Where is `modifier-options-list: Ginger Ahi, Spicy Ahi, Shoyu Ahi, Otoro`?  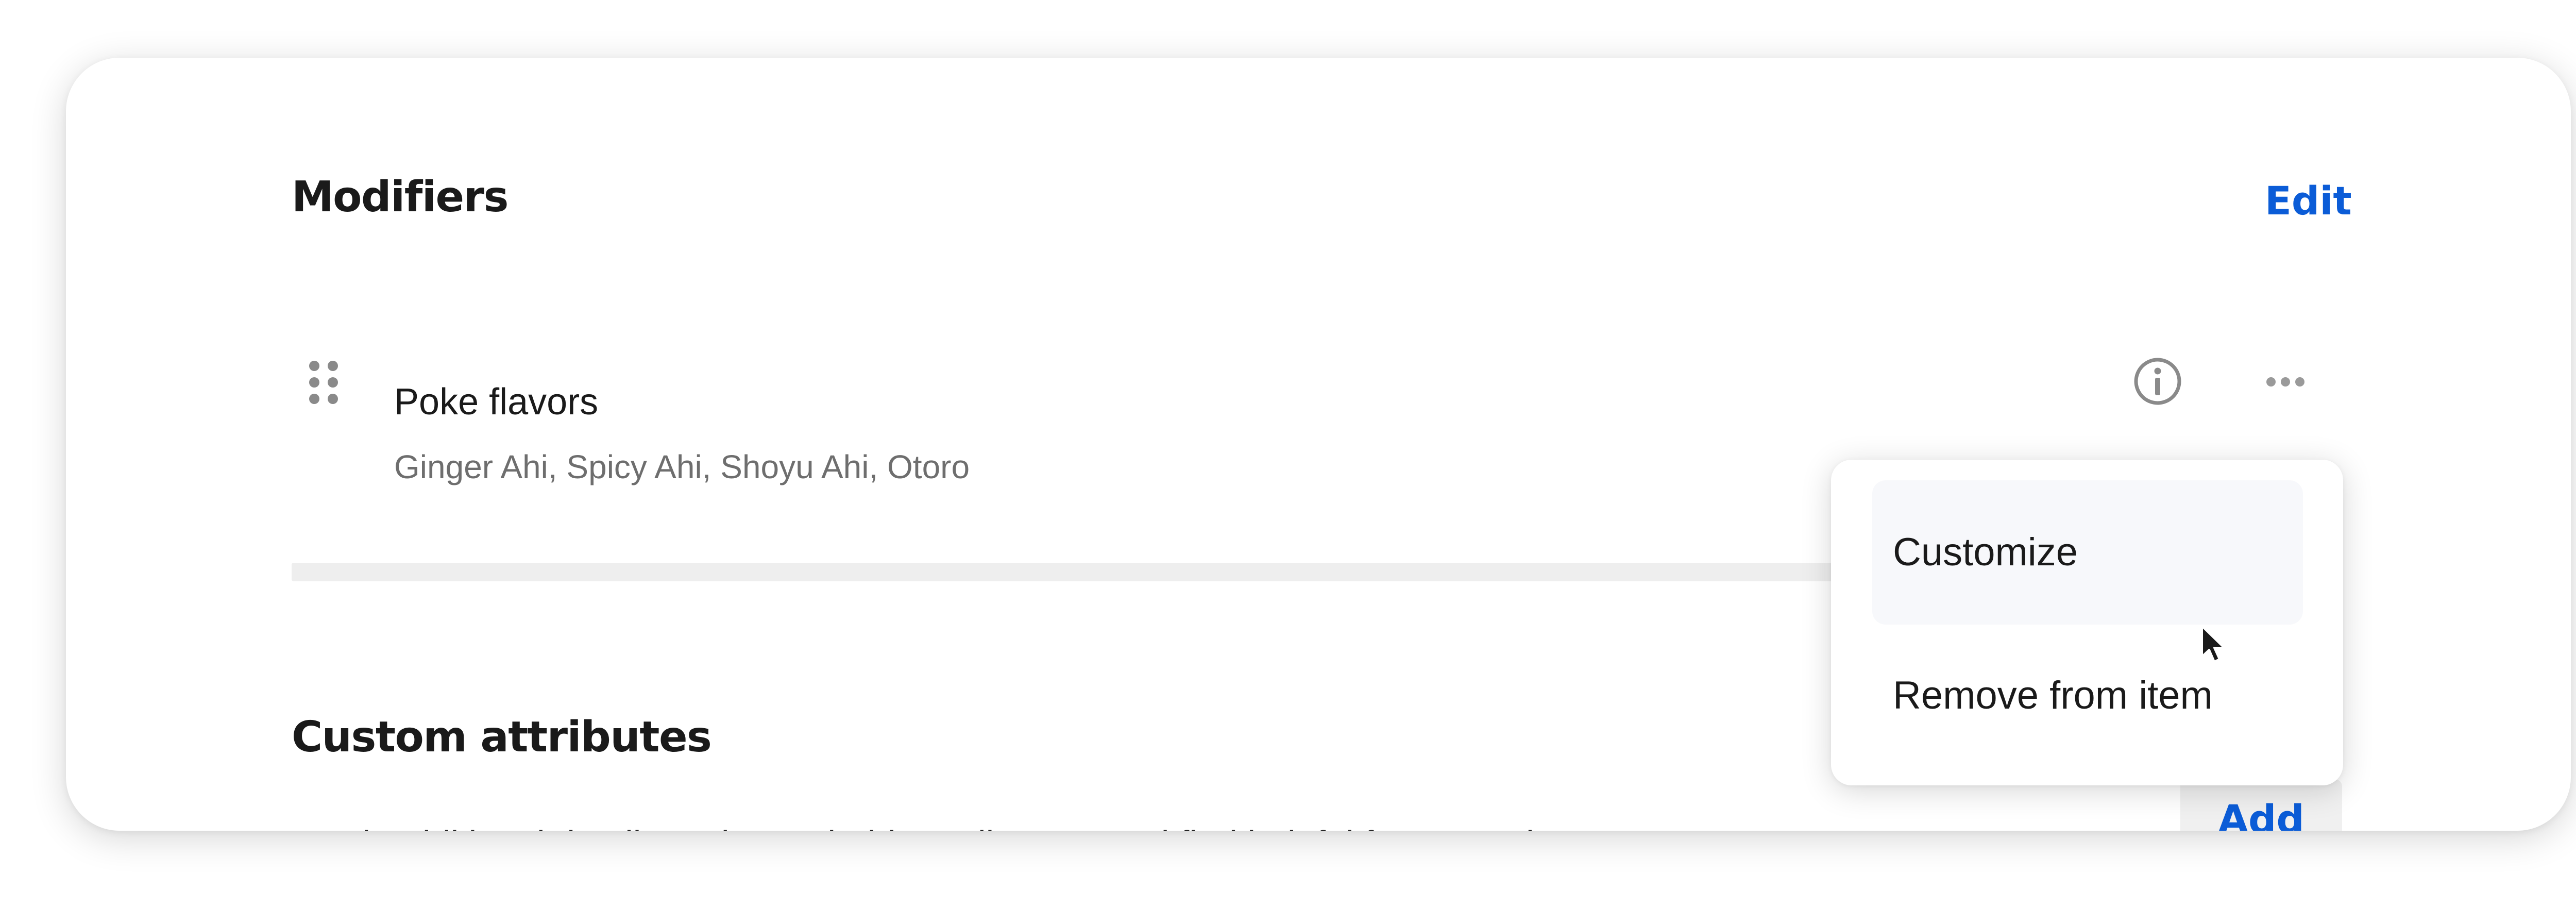
modifier-options-list: Ginger Ahi, Spicy Ahi, Shoyu Ahi, Otoro is located at coordinates (682, 467).